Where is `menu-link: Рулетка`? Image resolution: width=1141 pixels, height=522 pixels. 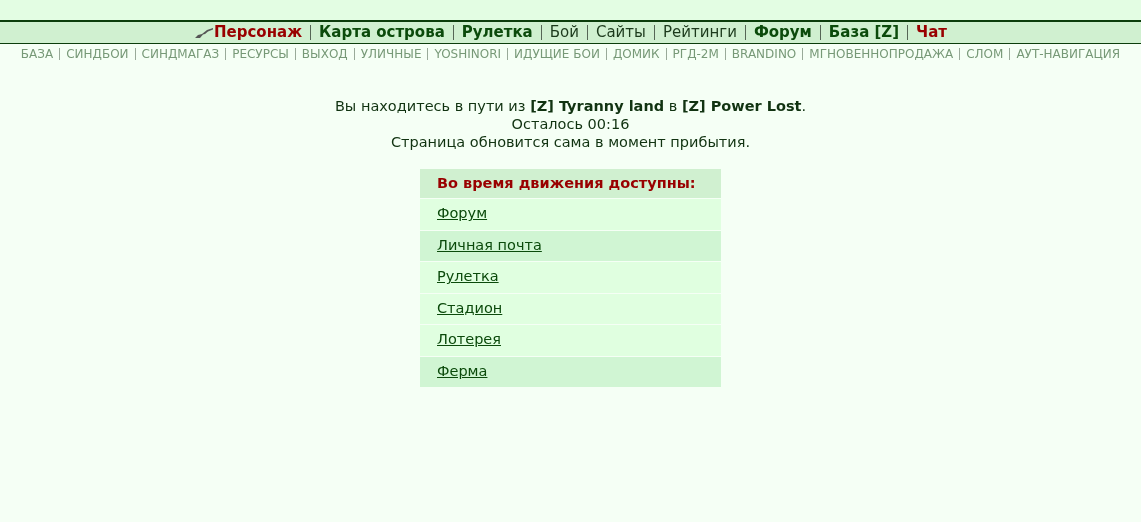 menu-link: Рулетка is located at coordinates (468, 277).